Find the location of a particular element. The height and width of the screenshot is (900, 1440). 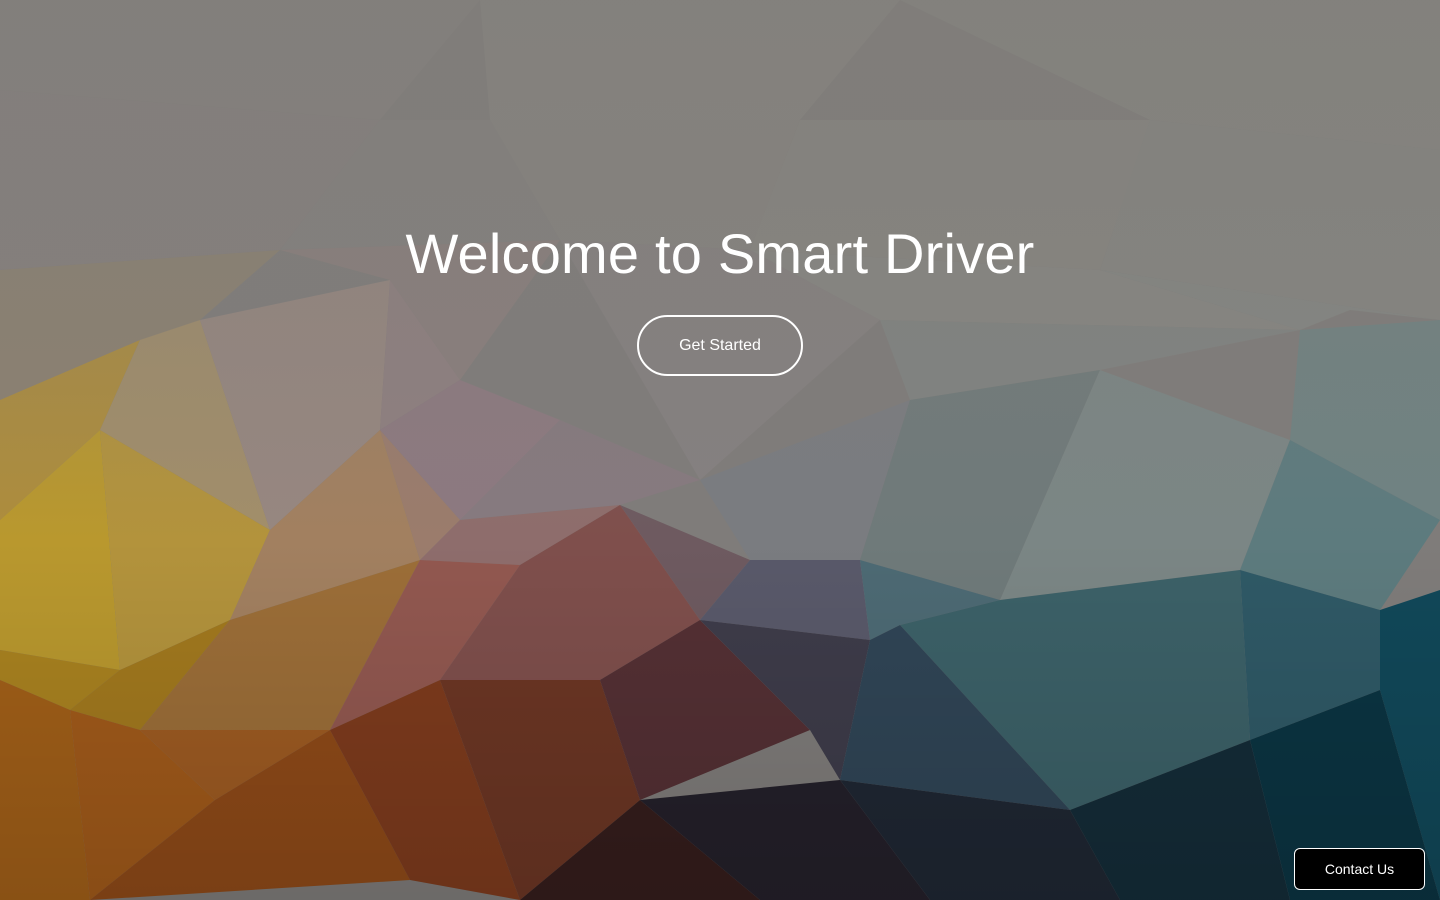

get-started-button: Get Started is located at coordinates (720, 345).